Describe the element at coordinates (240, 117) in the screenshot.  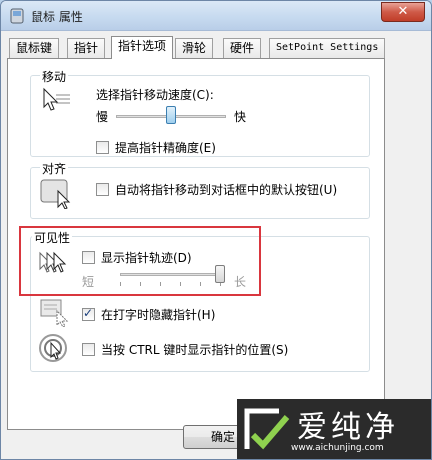
I see `fast-label: 快` at that location.